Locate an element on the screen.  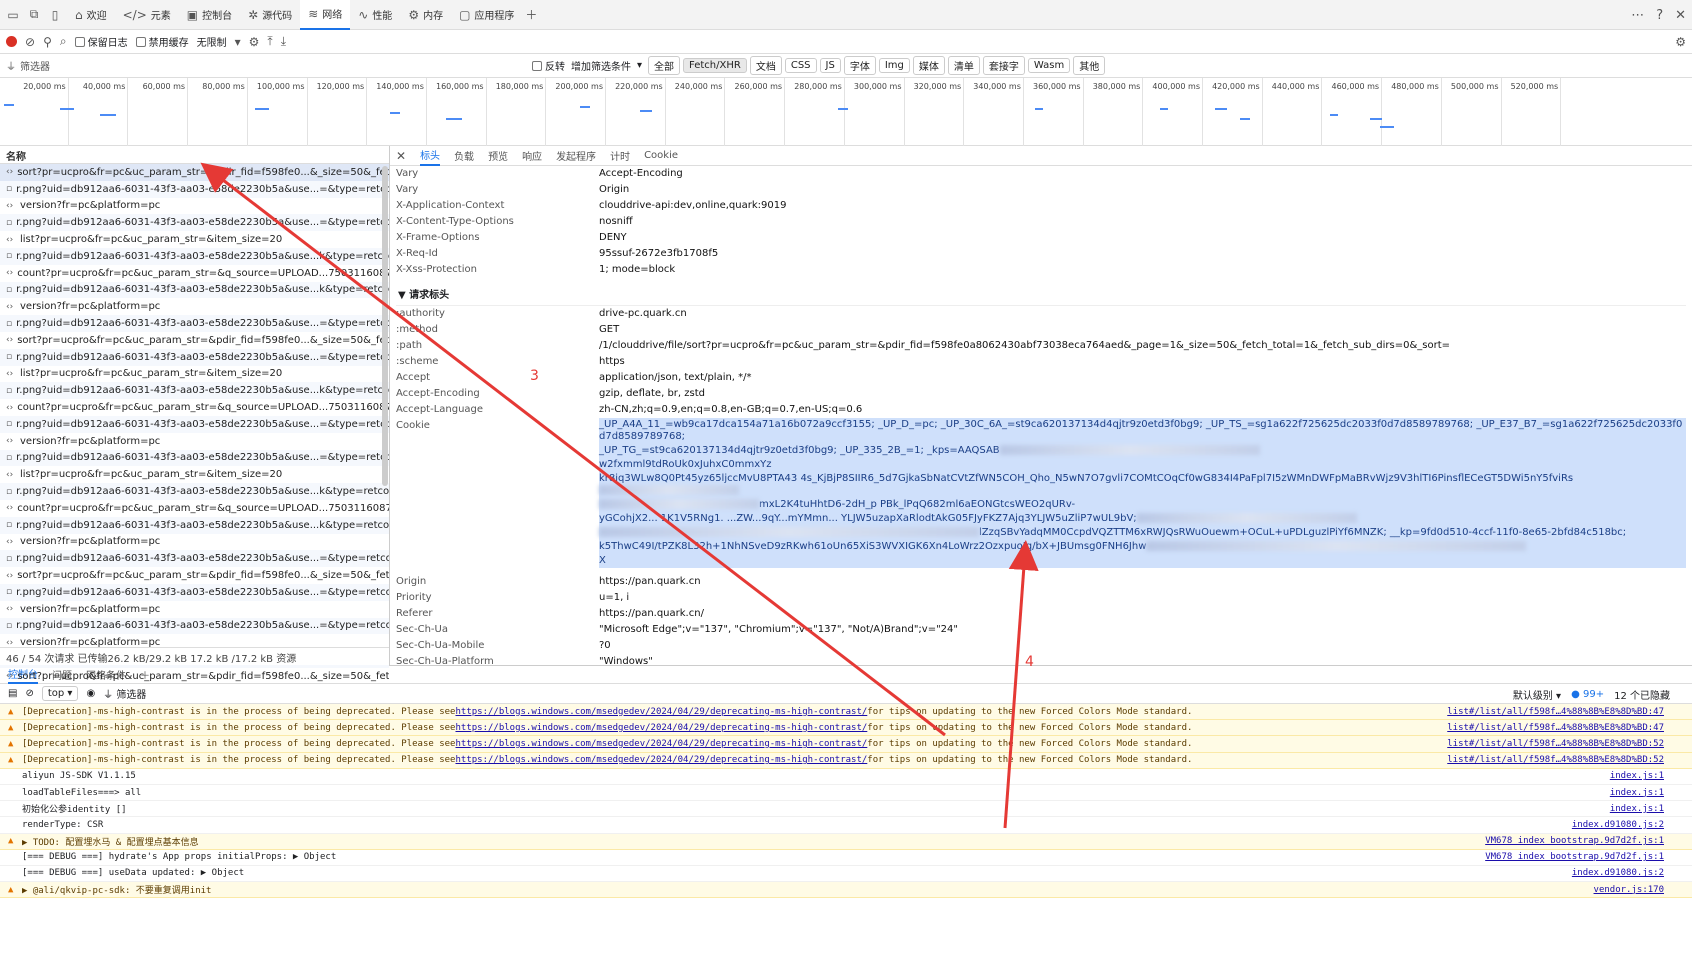
type-filter-10: Wasm is located at coordinates (1049, 65).